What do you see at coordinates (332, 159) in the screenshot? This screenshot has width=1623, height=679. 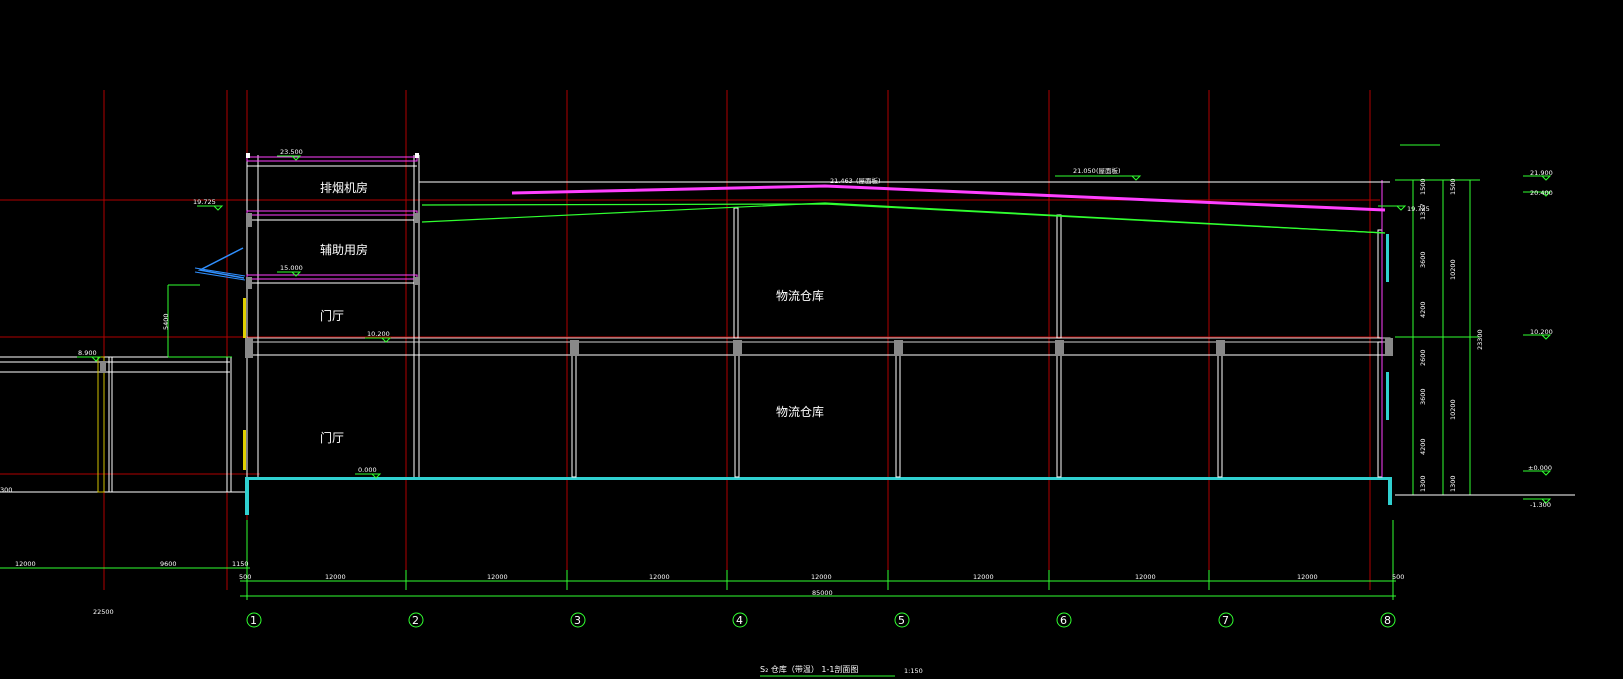 I see `tower-roof-slab` at bounding box center [332, 159].